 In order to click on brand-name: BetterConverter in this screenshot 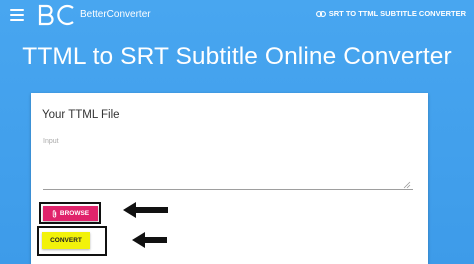, I will do `click(115, 14)`.